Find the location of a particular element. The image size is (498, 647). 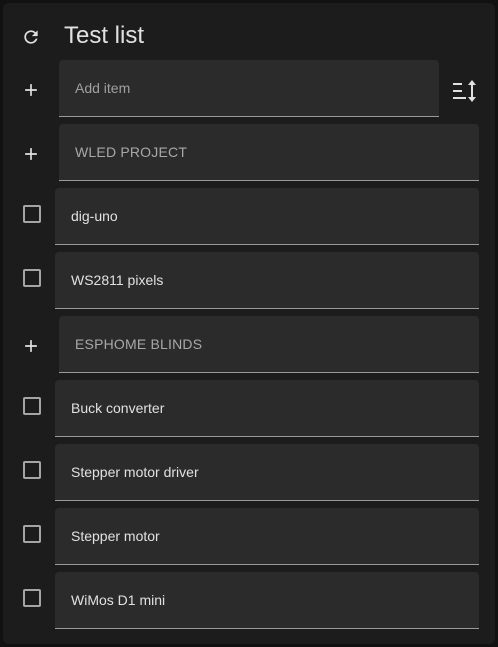

add-item-input: Add item is located at coordinates (249, 88).